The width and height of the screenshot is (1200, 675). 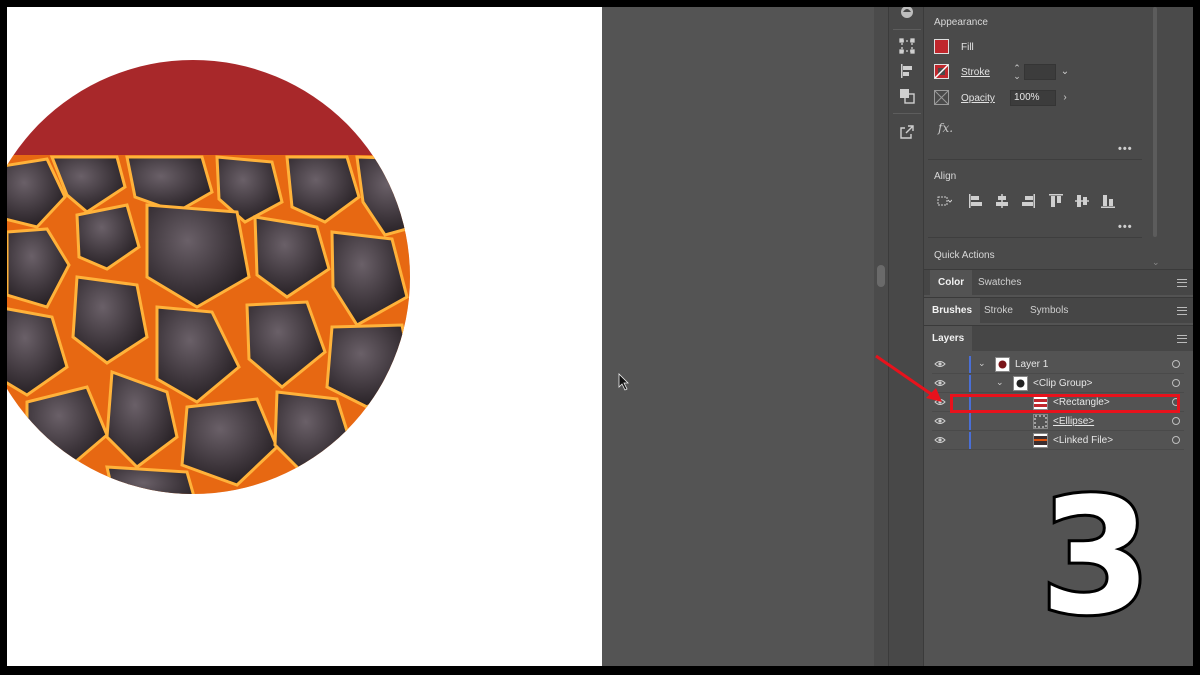 I want to click on opacity-icon, so click(x=941, y=97).